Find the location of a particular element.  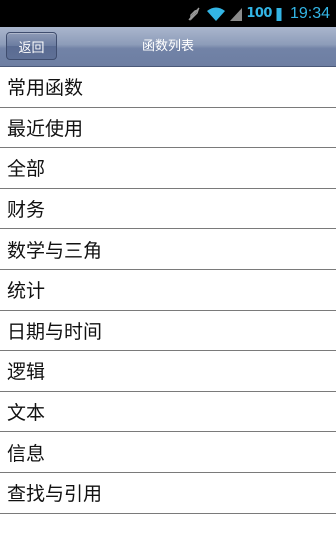

signal-icon is located at coordinates (236, 14).